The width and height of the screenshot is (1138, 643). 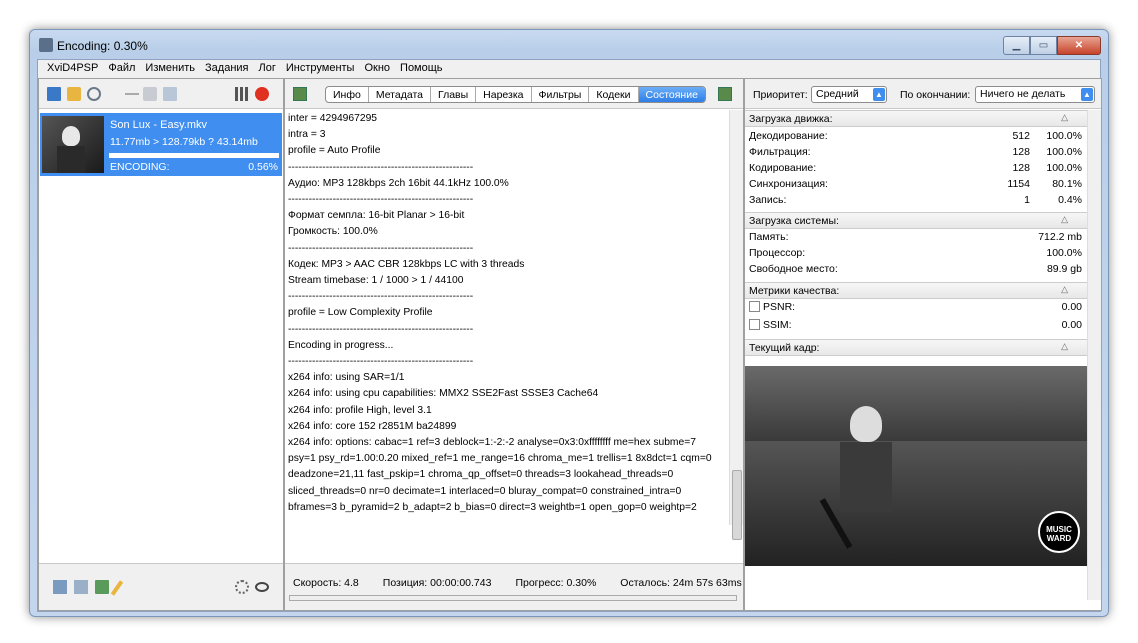 I want to click on minimize-button: ▁, so click(x=1016, y=45).